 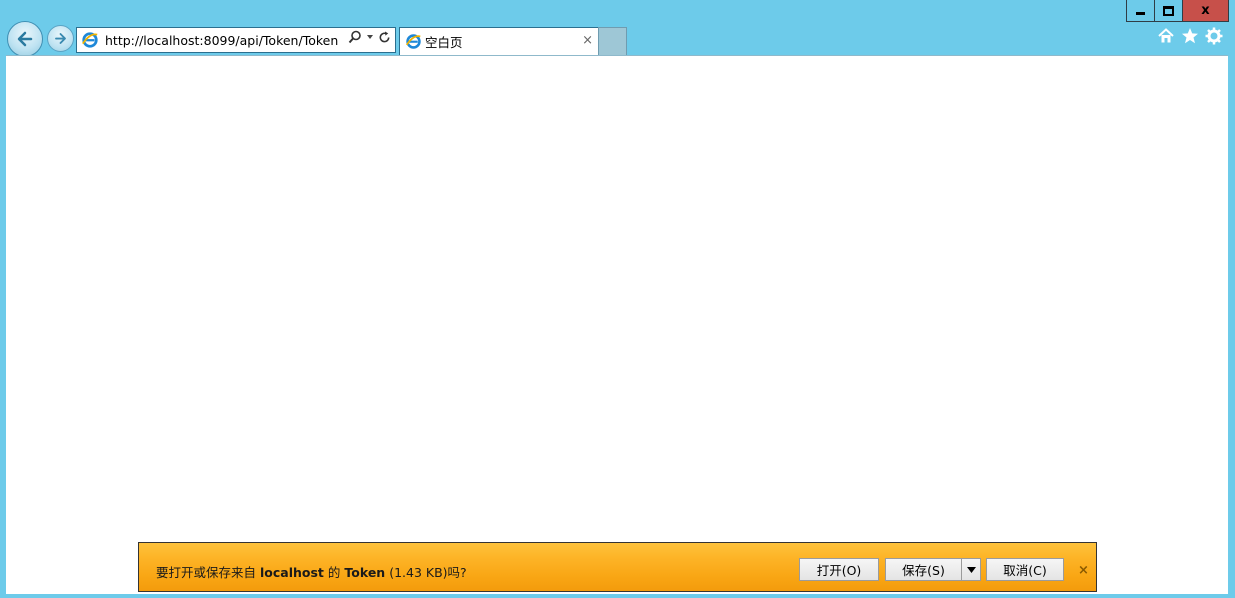 I want to click on new-tab-button, so click(x=612, y=41).